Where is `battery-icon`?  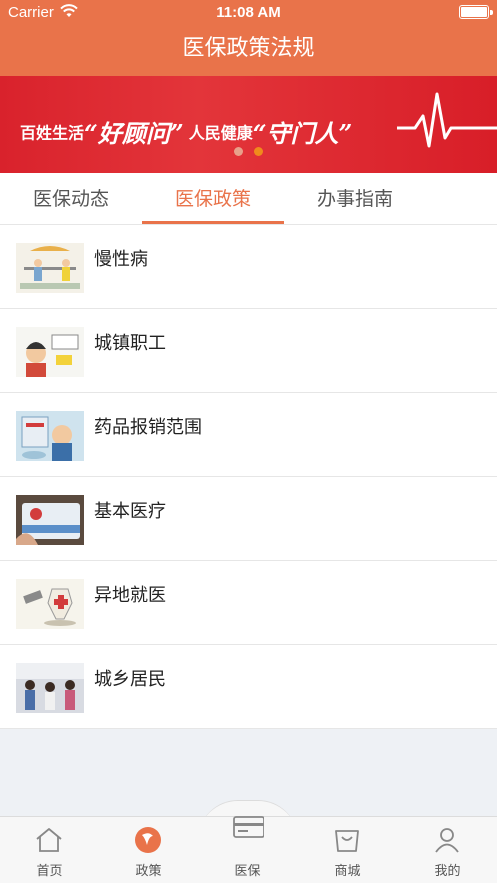
battery-icon is located at coordinates (476, 12).